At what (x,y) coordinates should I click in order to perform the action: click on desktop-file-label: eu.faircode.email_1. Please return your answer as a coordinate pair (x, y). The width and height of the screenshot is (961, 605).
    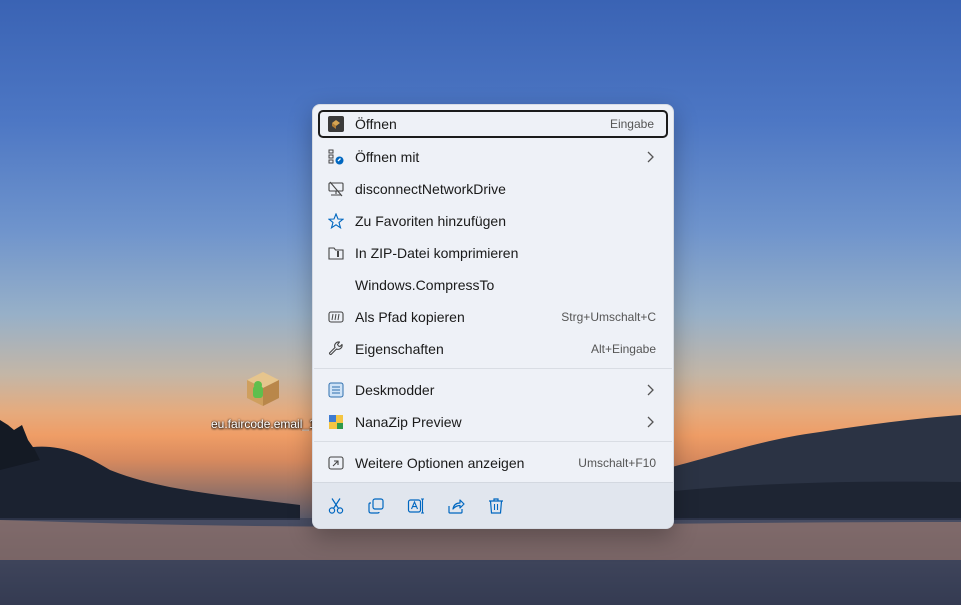
    Looking at the image, I should click on (263, 424).